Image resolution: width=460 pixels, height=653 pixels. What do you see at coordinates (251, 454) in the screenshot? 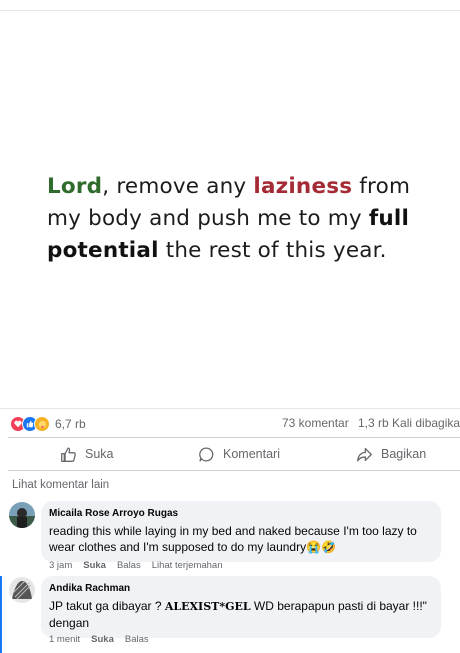
I see `comment-label: Komentari` at bounding box center [251, 454].